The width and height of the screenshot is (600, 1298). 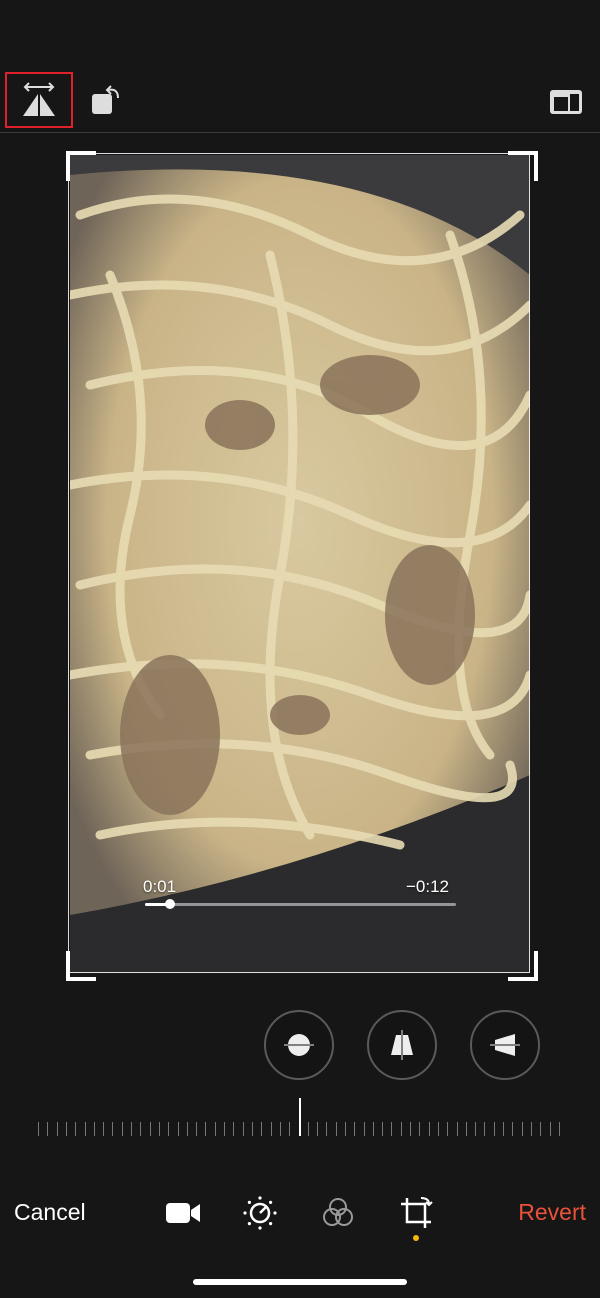 I want to click on adjustment-dial, so click(x=300, y=1118).